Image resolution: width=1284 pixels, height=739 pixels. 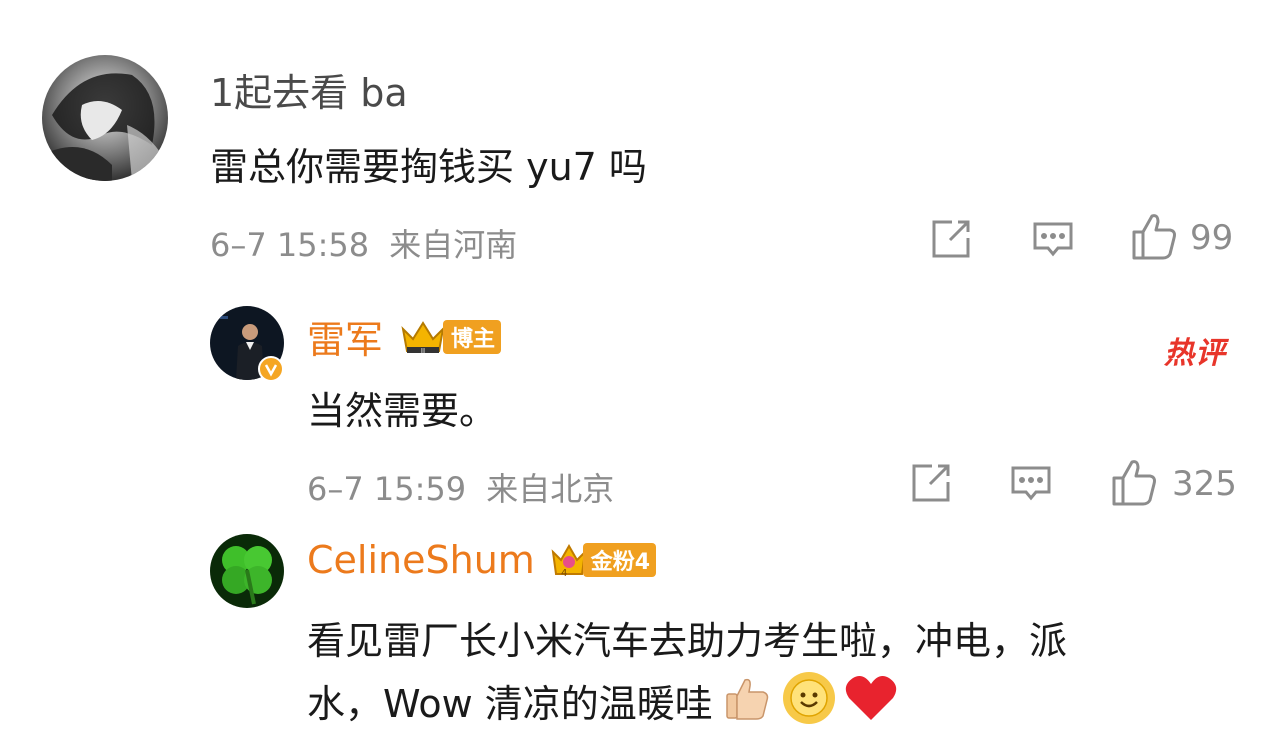 I want to click on fan-badge: 金粉4, so click(x=619, y=560).